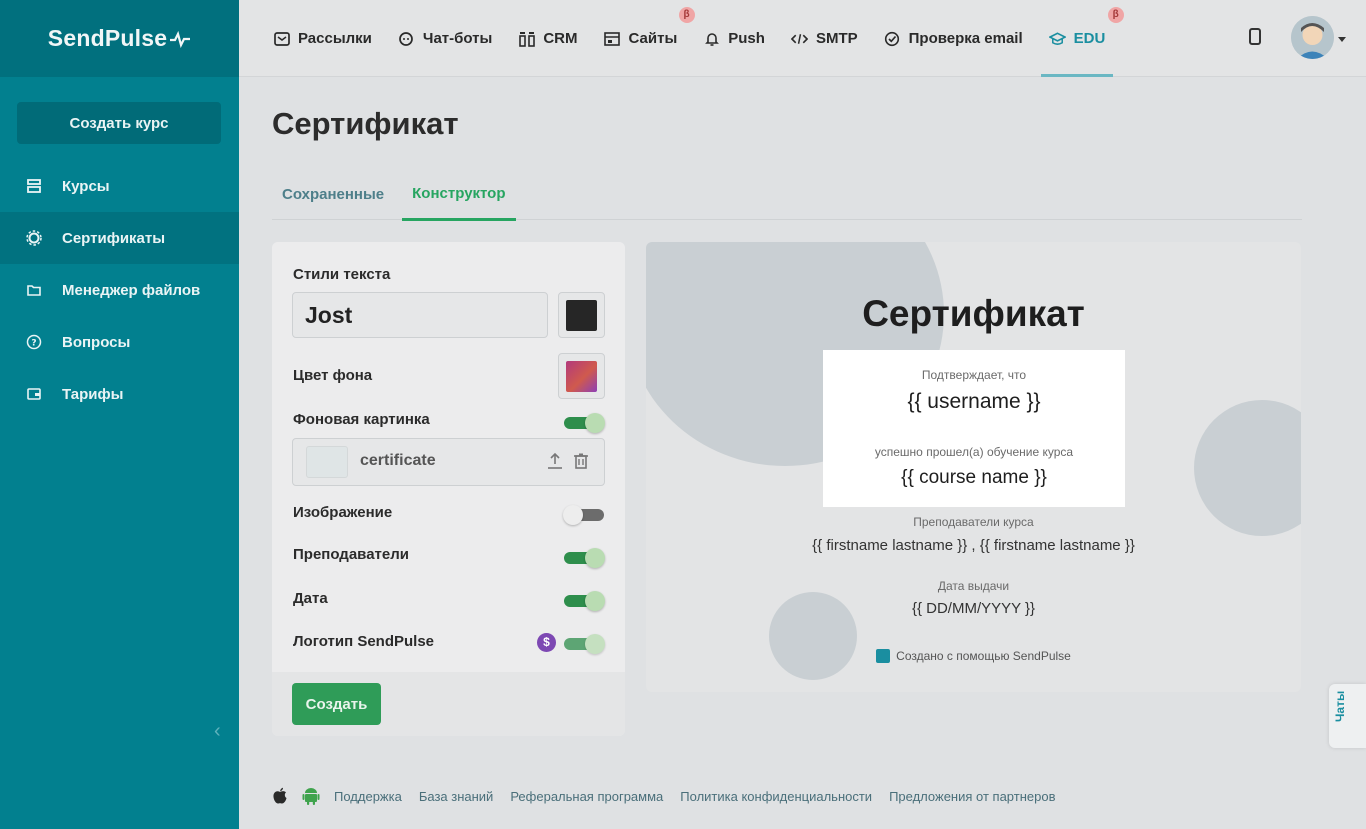  I want to click on bg-image-thumbnail, so click(327, 462).